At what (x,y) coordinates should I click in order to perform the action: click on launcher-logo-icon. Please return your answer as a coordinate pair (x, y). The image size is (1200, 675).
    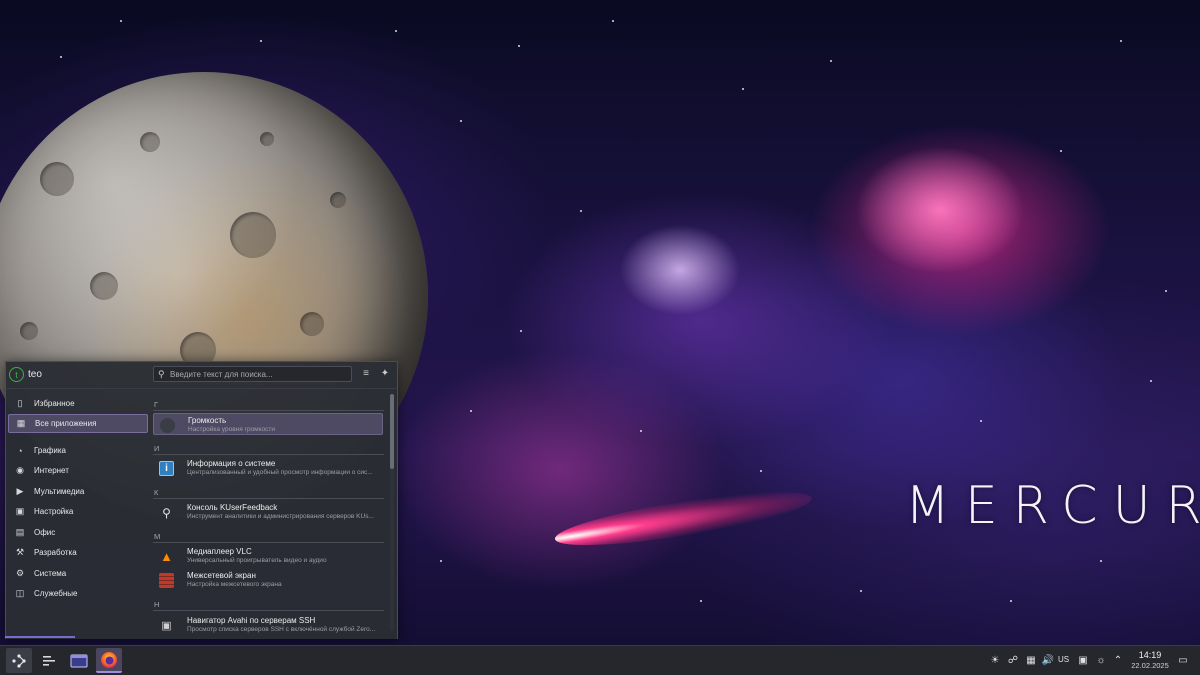
    Looking at the image, I should click on (19, 660).